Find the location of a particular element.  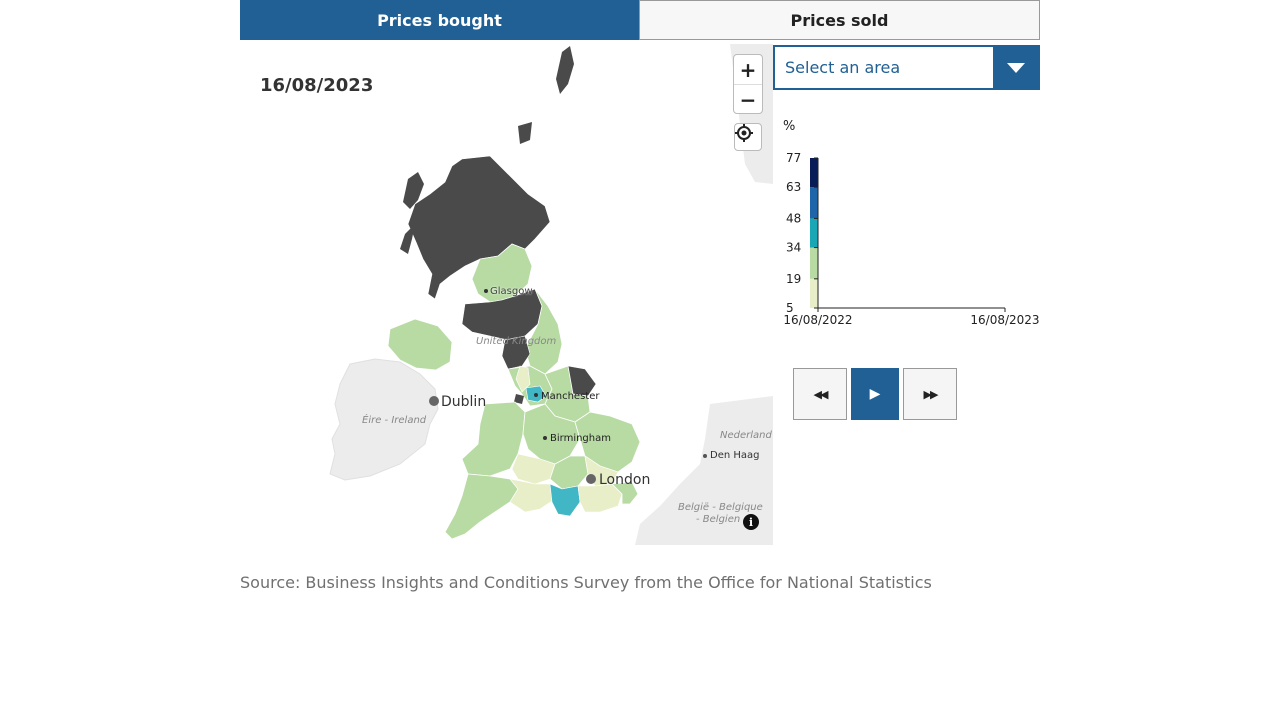

belgie-label-2: - Belgien is located at coordinates (718, 519).